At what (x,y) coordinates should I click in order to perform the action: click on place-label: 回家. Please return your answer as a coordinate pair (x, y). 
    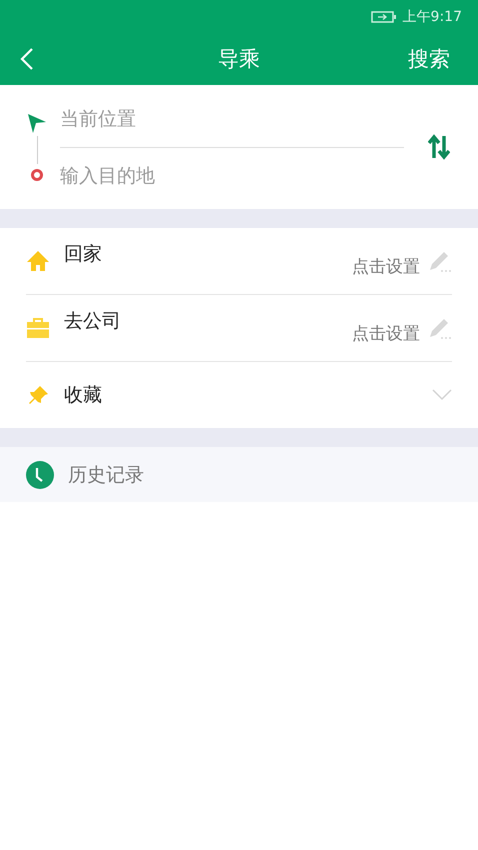
    Looking at the image, I should click on (208, 254).